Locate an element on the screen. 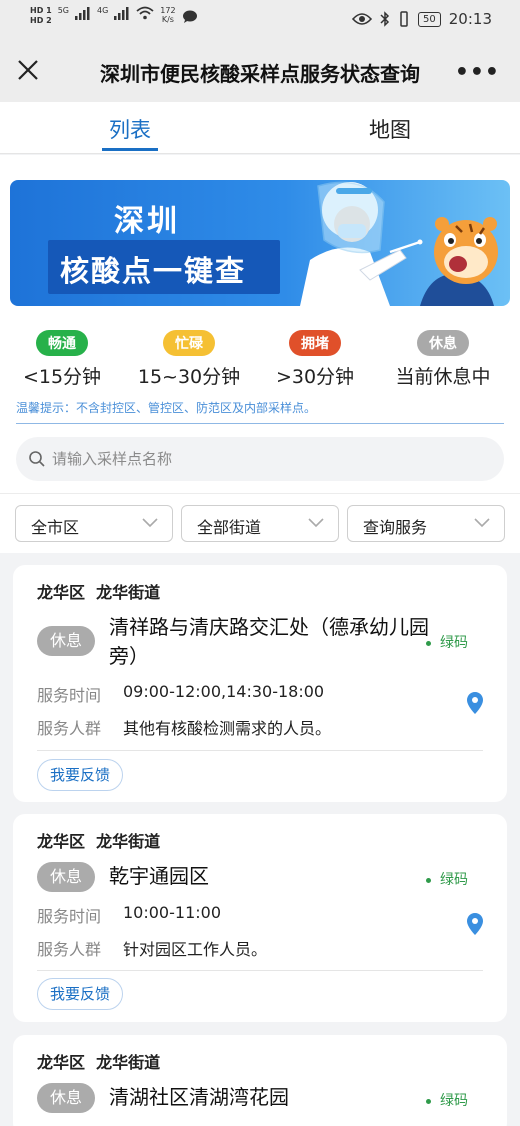 Image resolution: width=520 pixels, height=1126 pixels. banner-city: 深圳 is located at coordinates (147, 221).